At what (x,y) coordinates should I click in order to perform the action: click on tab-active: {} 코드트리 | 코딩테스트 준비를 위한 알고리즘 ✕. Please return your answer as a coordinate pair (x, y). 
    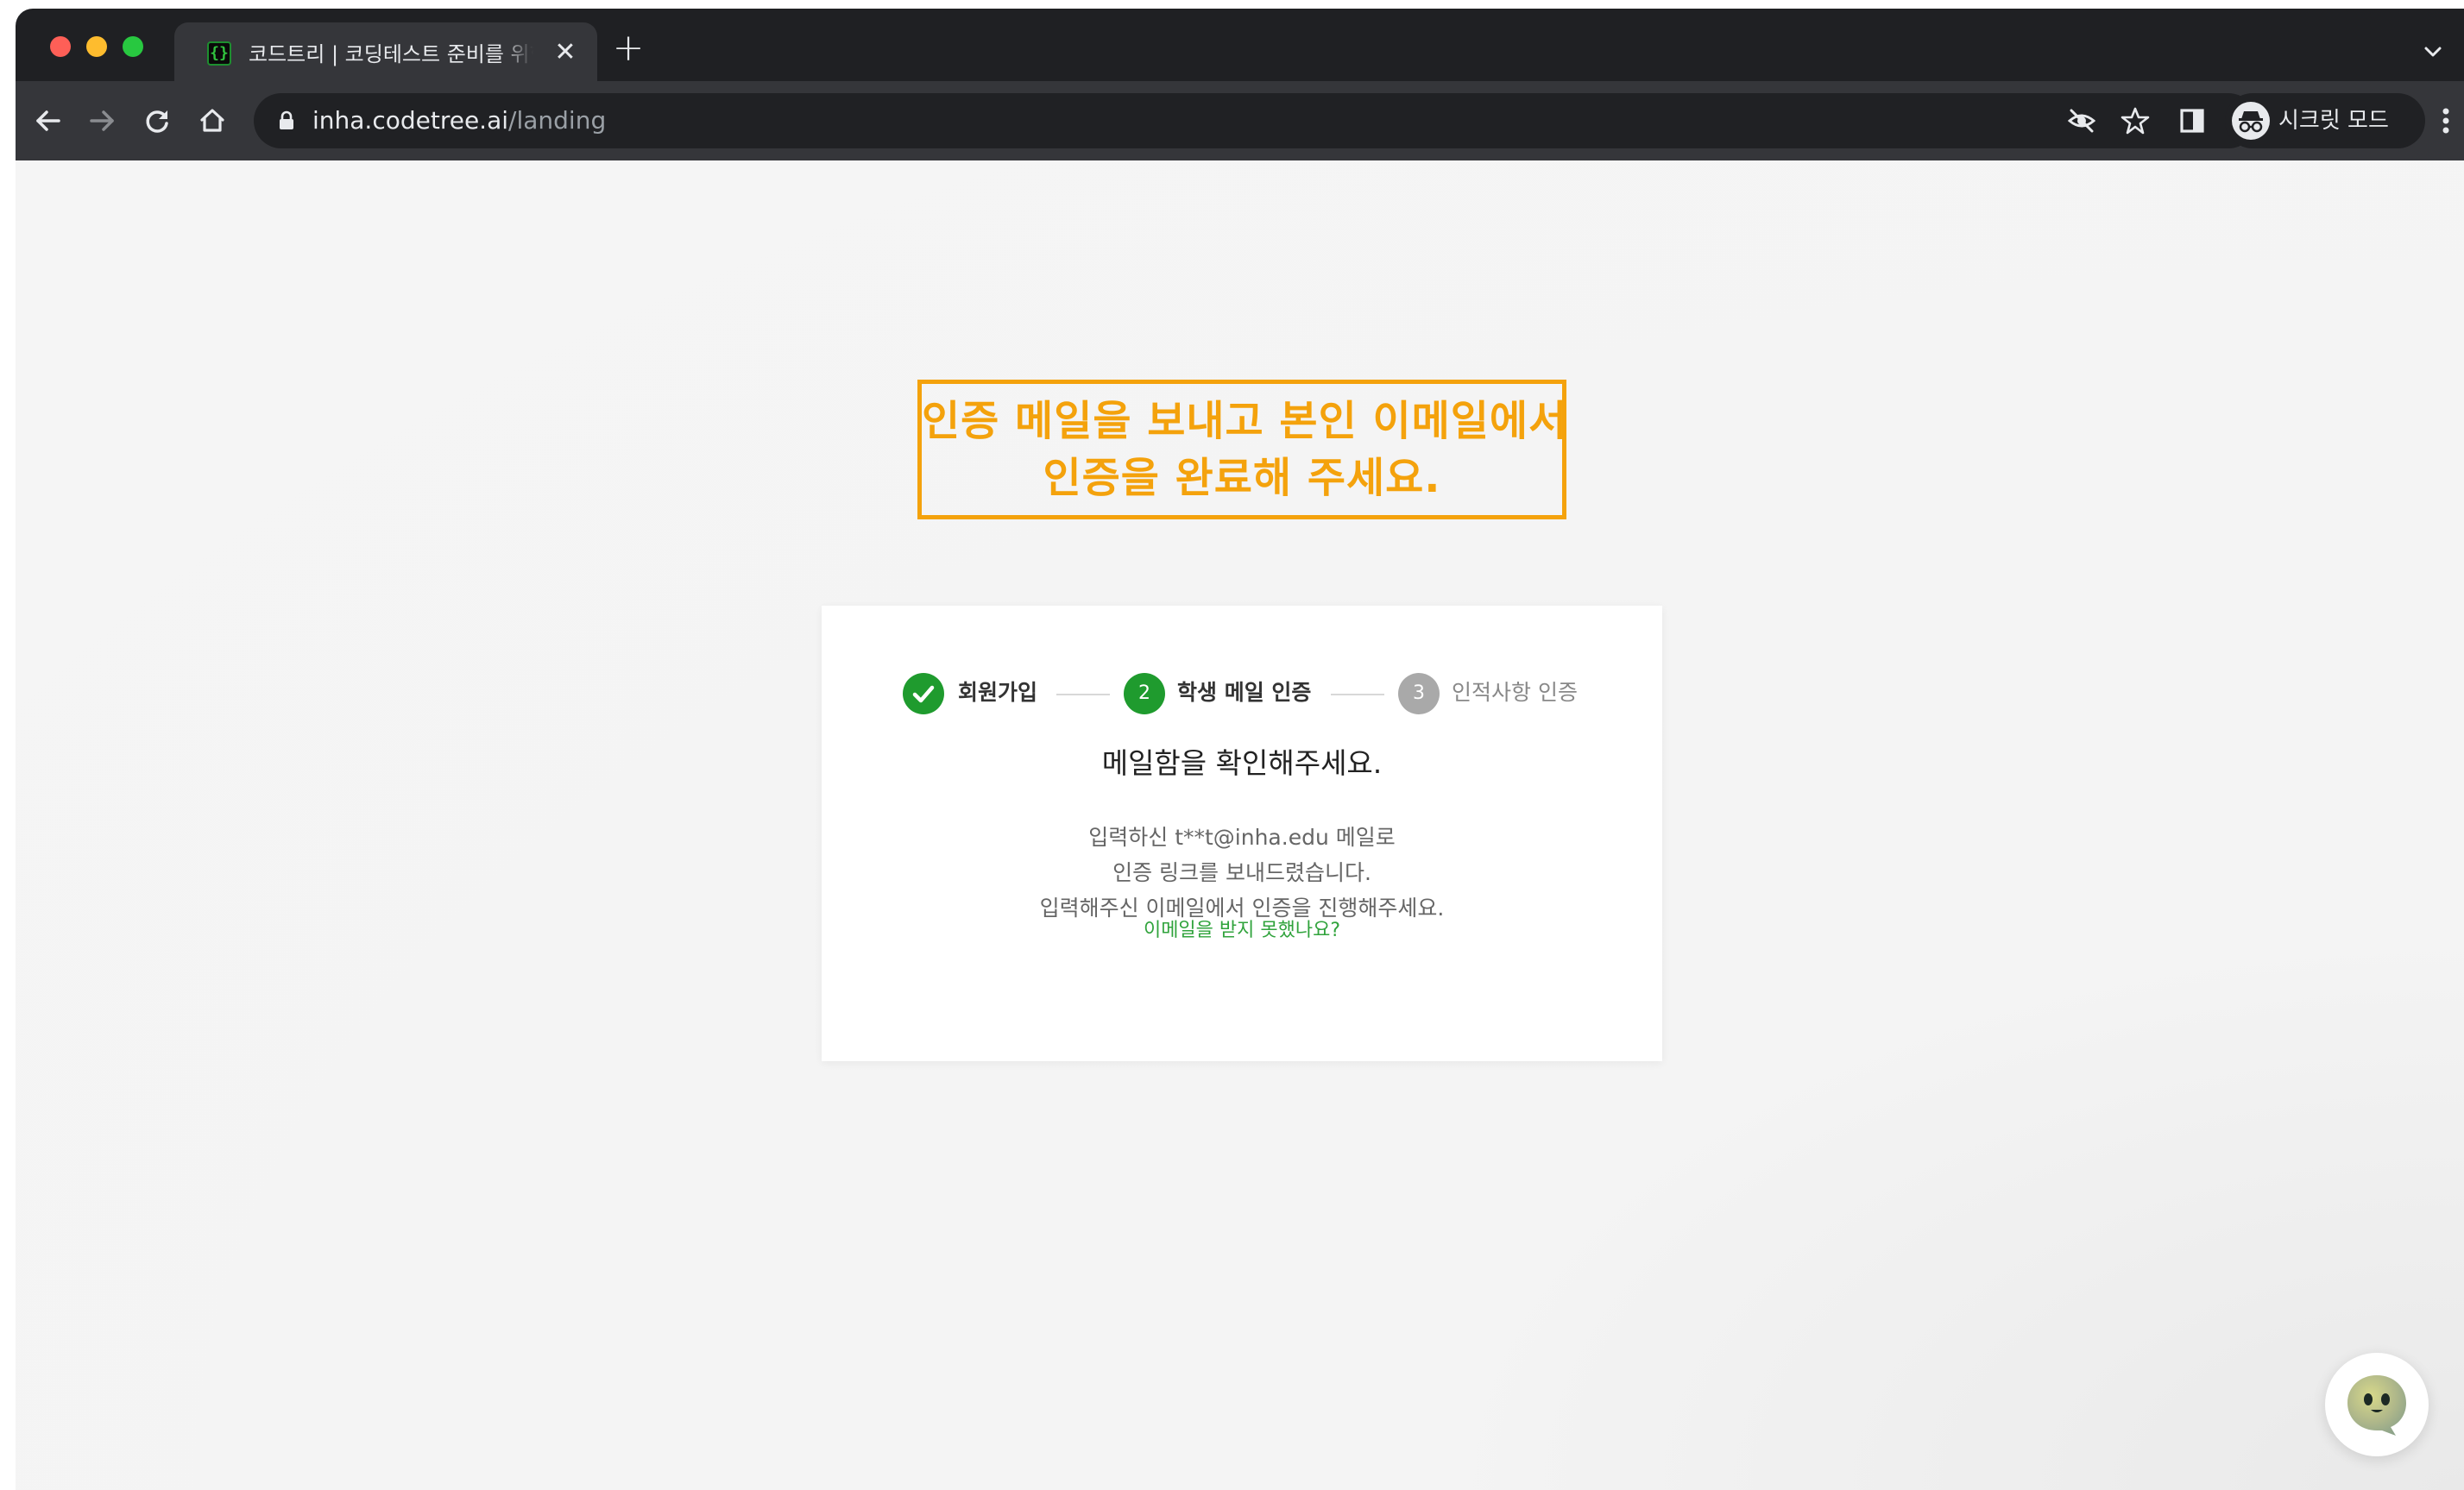
    Looking at the image, I should click on (385, 51).